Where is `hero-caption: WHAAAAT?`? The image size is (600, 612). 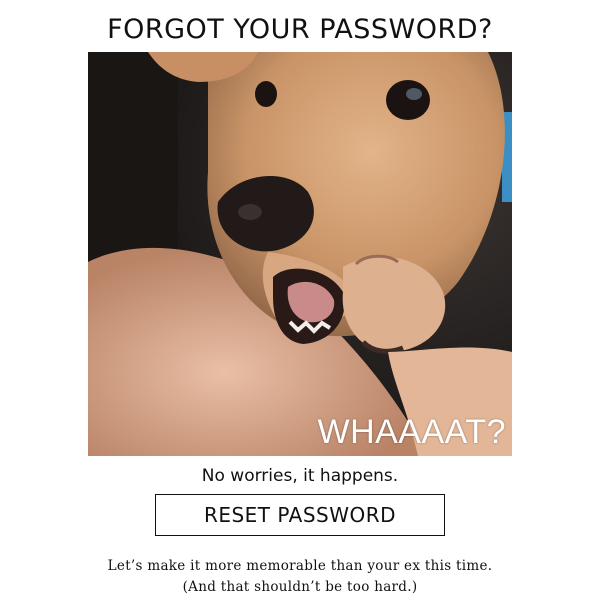 hero-caption: WHAAAAT? is located at coordinates (411, 432).